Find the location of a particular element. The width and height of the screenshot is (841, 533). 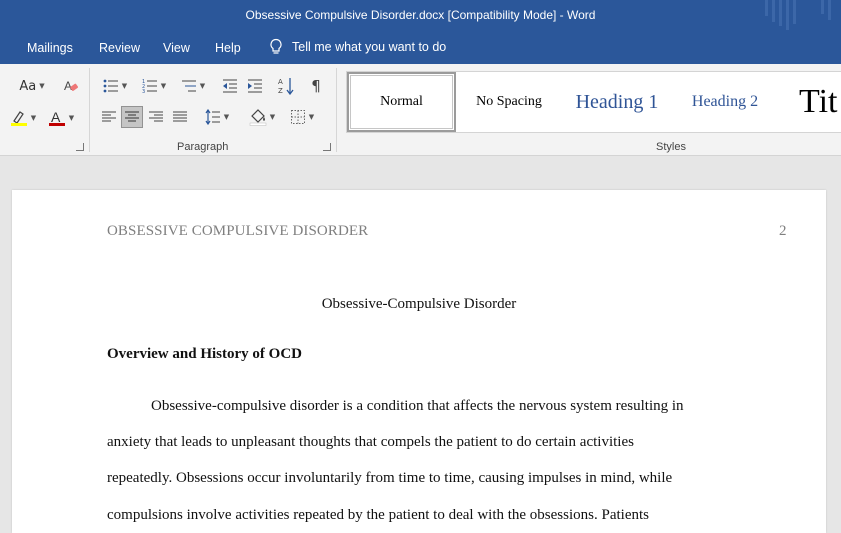

clear-formatting-button: A is located at coordinates (71, 86).